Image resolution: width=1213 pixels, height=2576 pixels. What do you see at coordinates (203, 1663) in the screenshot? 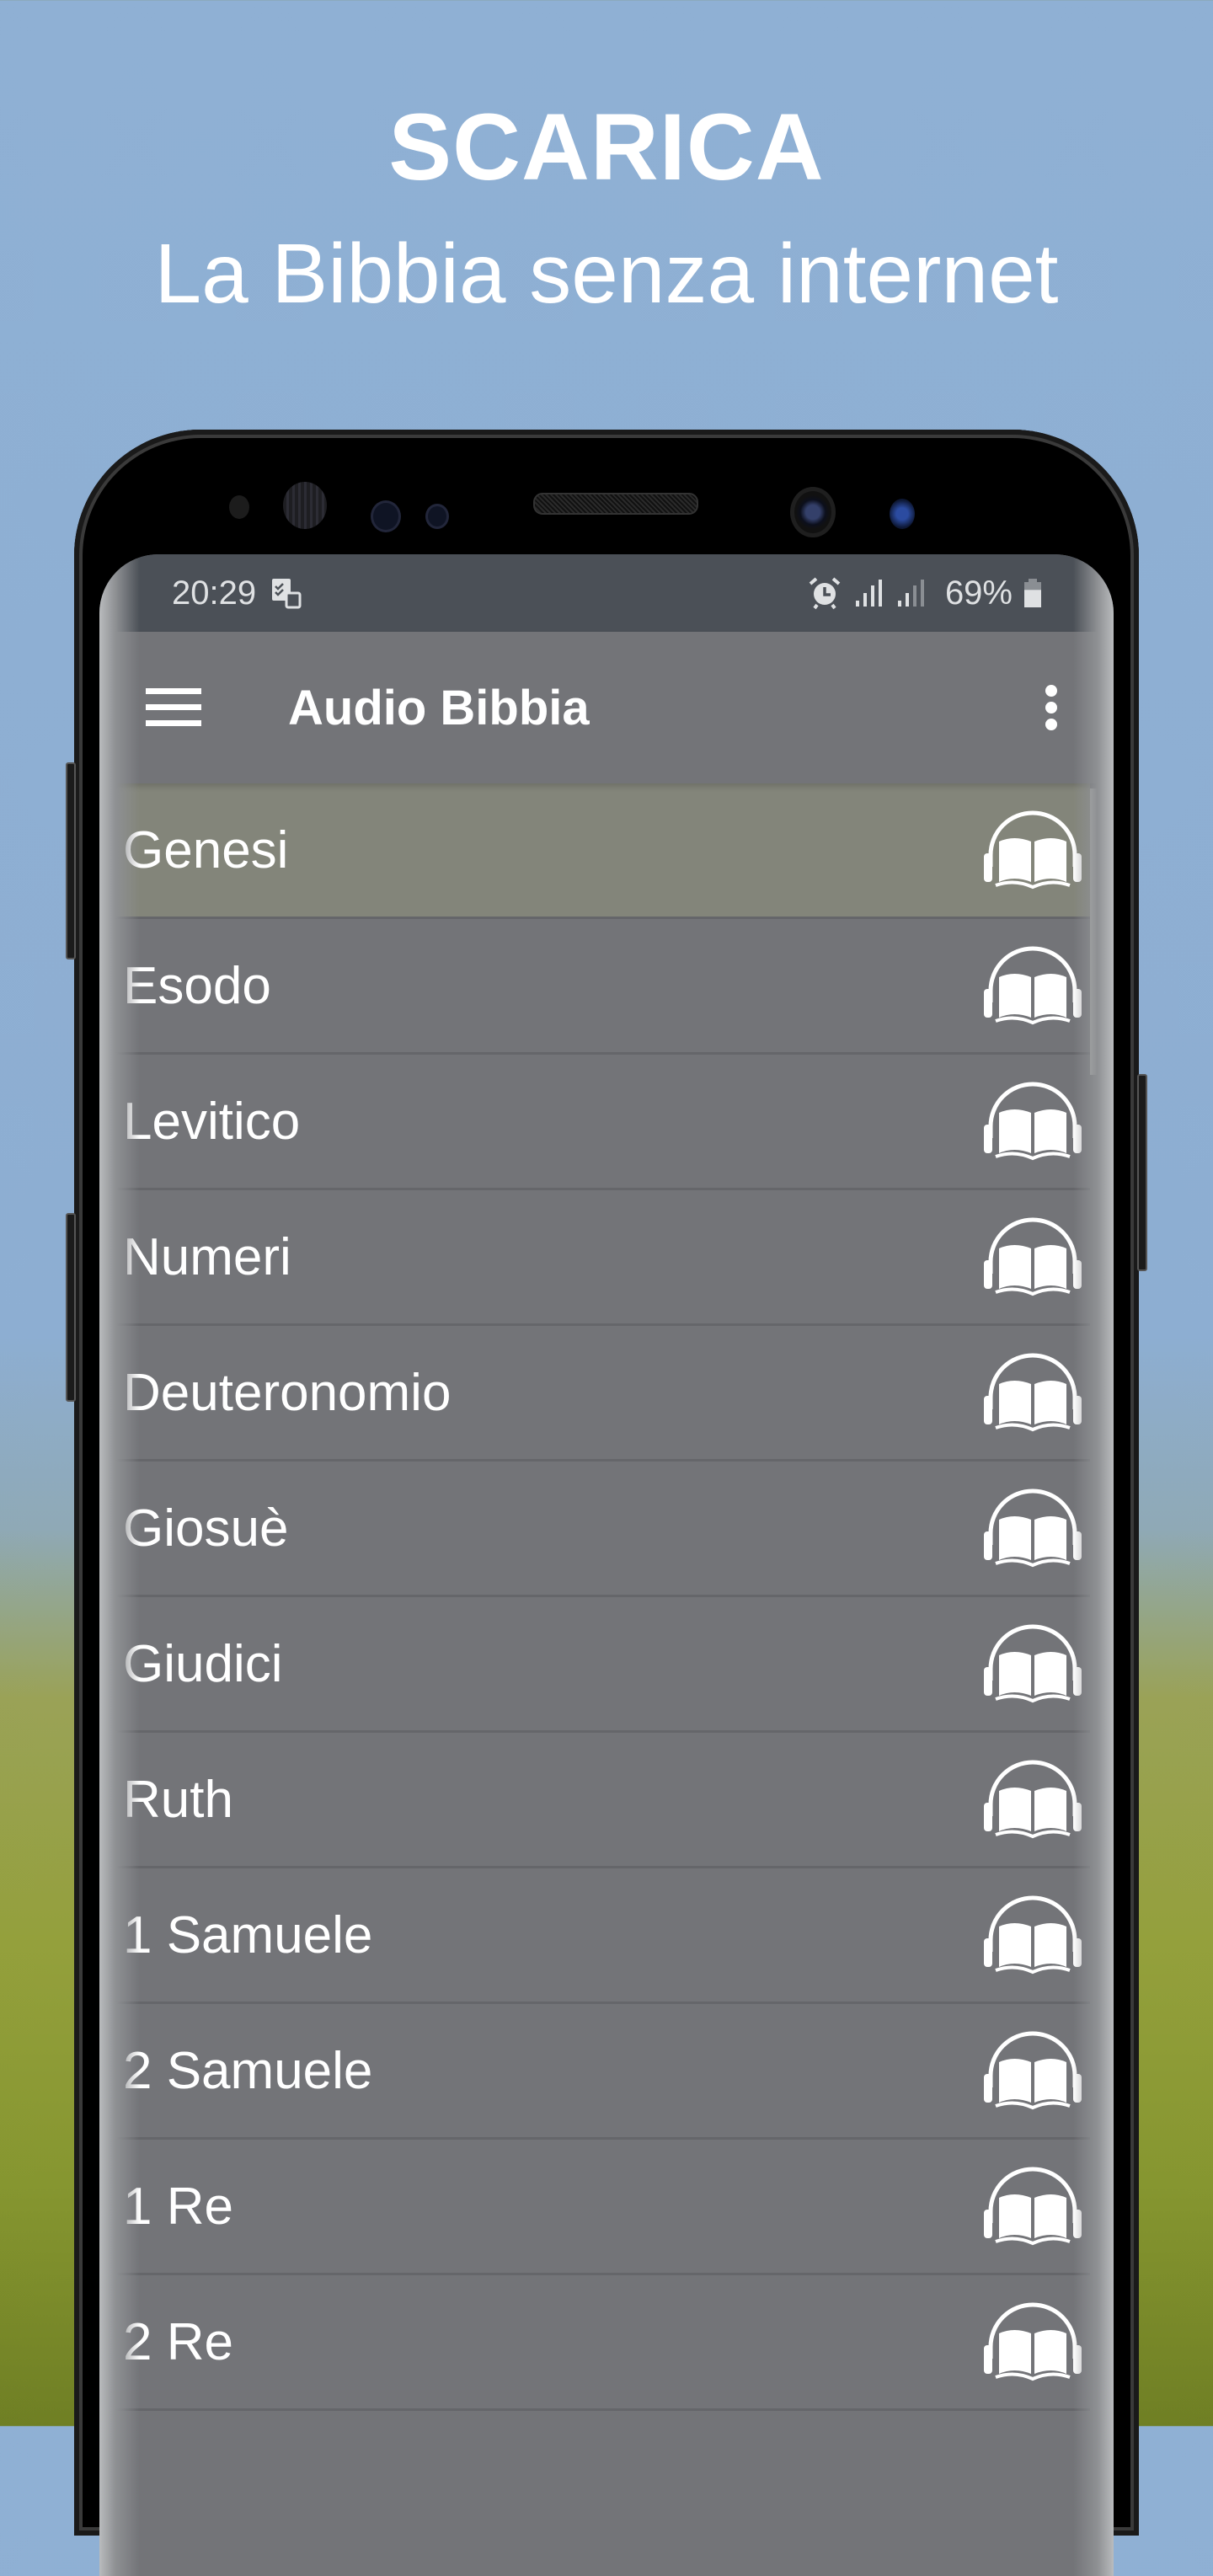
I see `book-title: Giudici` at bounding box center [203, 1663].